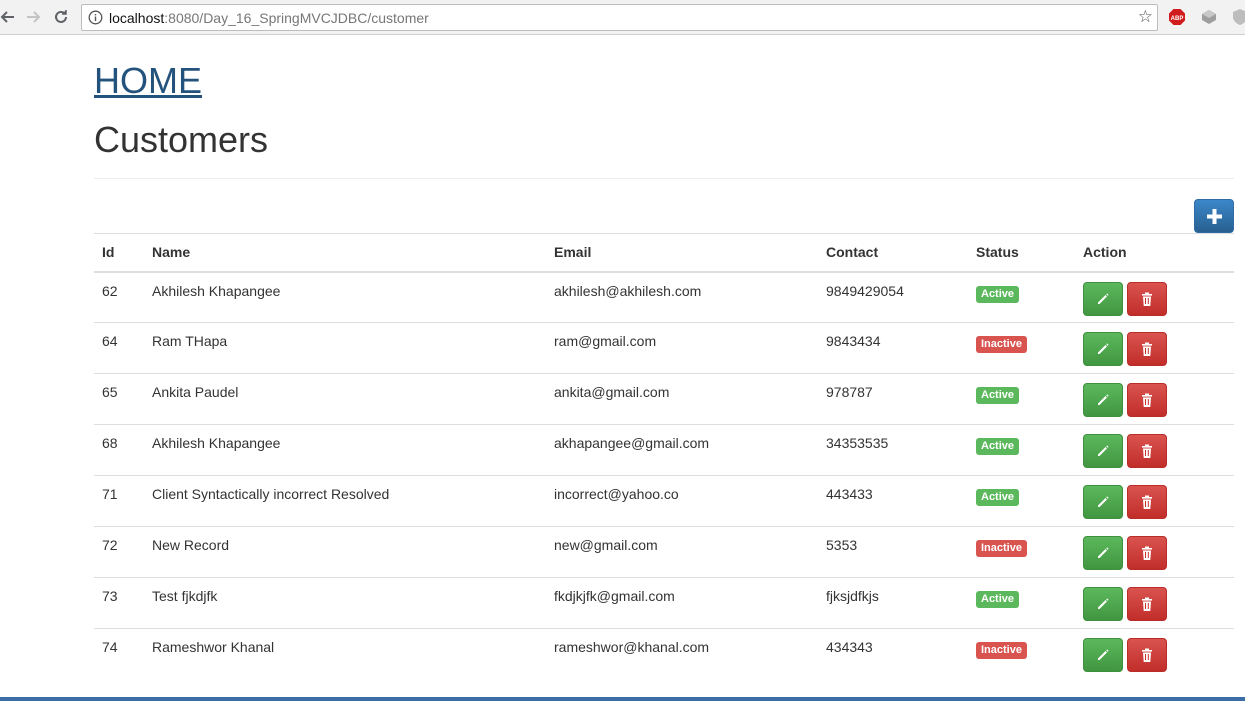 The height and width of the screenshot is (701, 1245). I want to click on abp-icon: ABP, so click(1177, 17).